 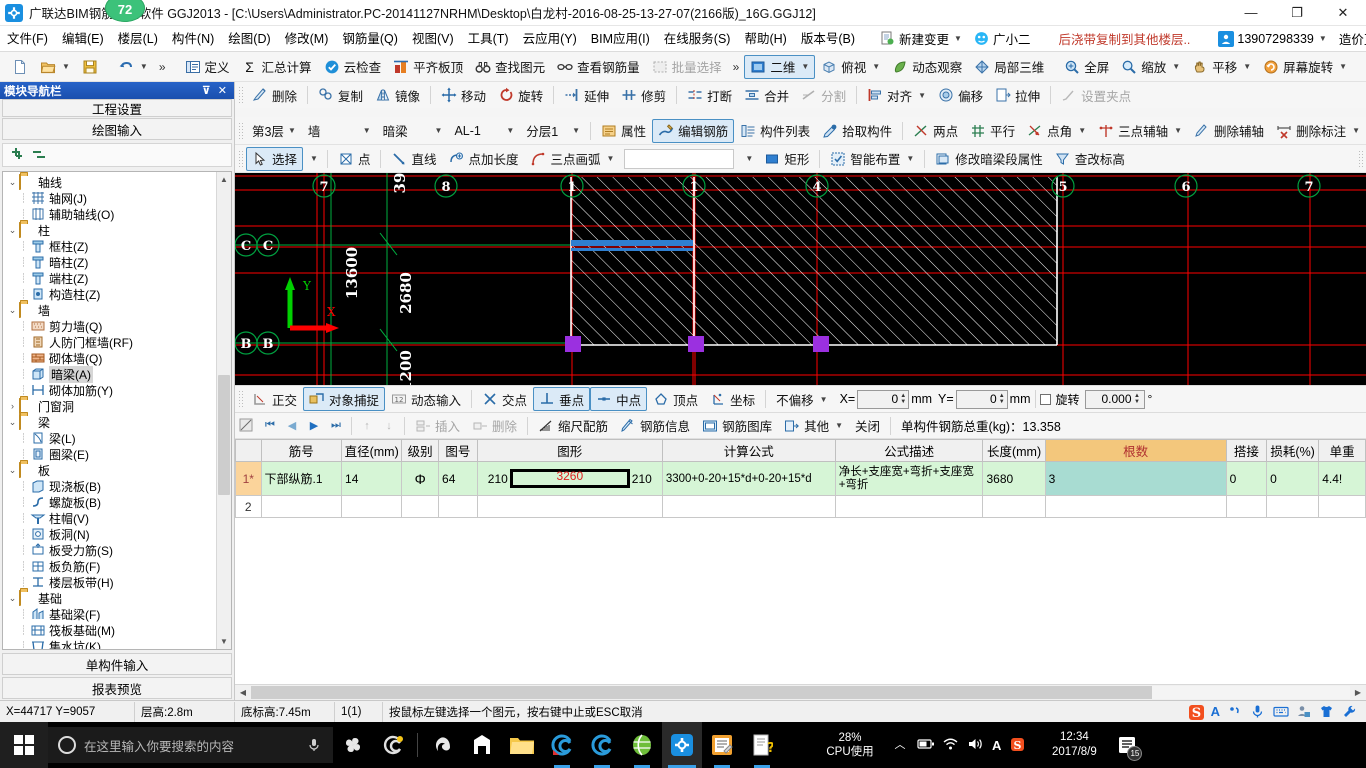 What do you see at coordinates (353, 67) in the screenshot?
I see `cloud-check-button: 云检查` at bounding box center [353, 67].